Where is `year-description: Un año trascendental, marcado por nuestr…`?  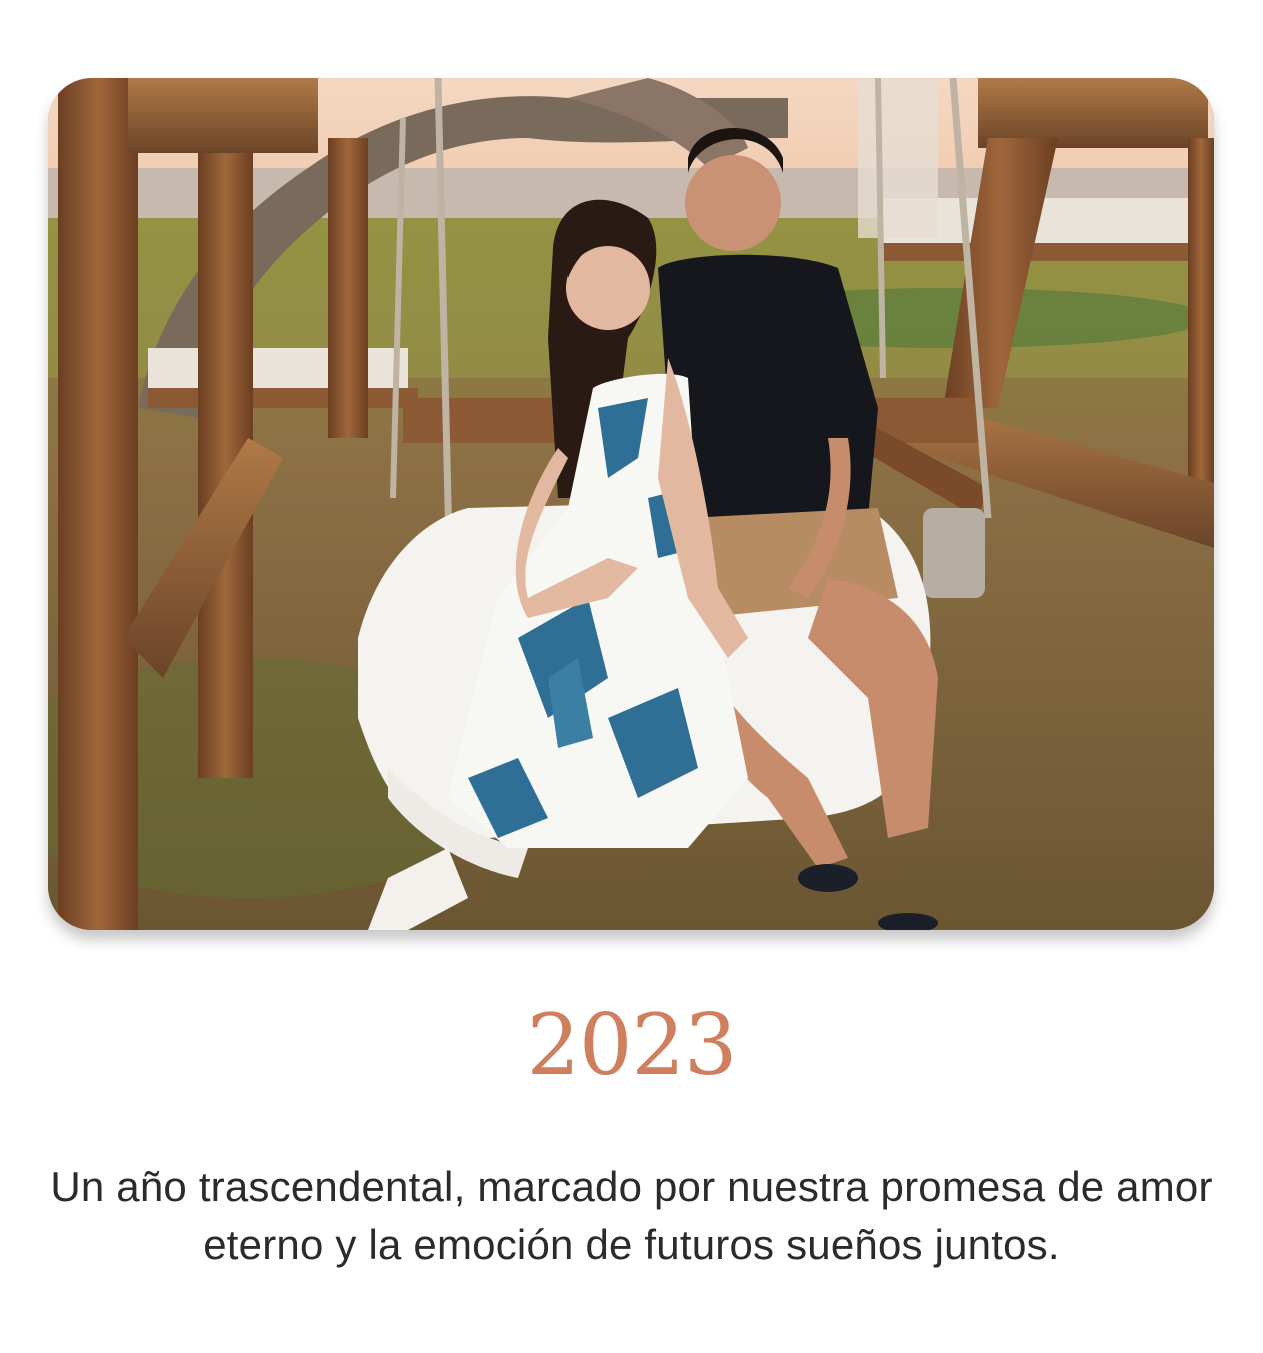
year-description: Un año trascendental, marcado por nuestr… is located at coordinates (631, 1215).